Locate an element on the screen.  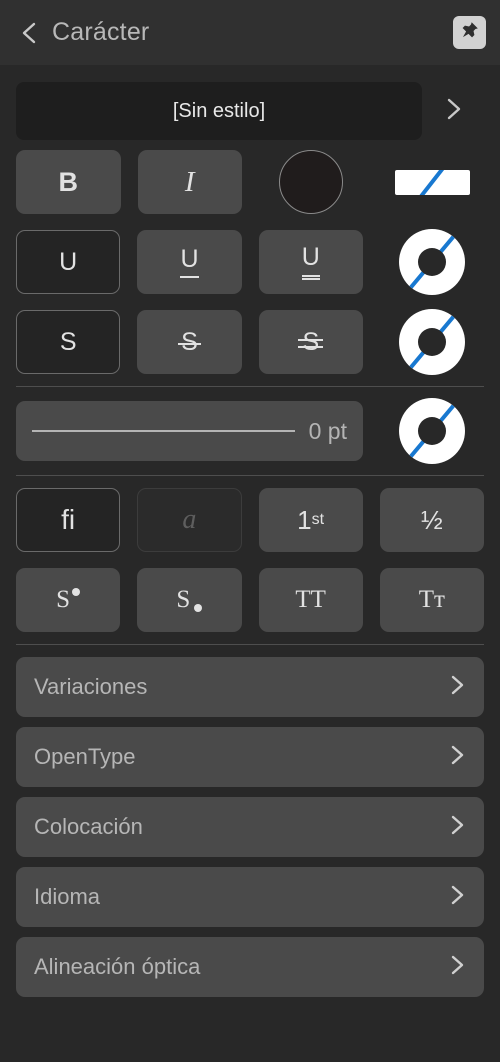
decoration-width-slider: 0 pt is located at coordinates (189, 431).